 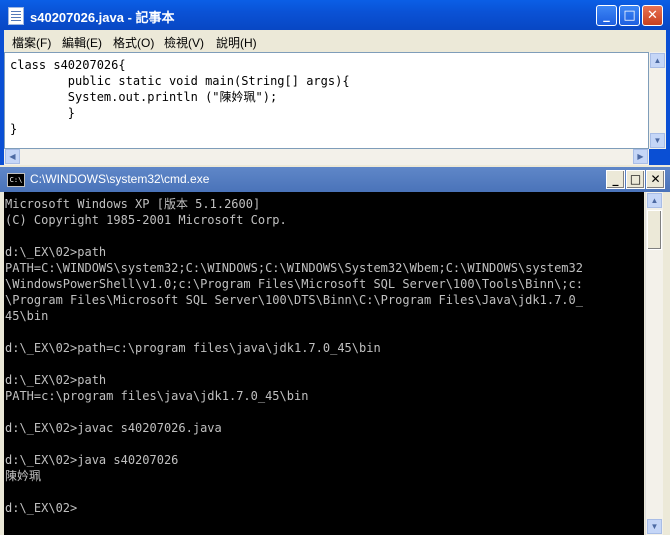 What do you see at coordinates (82, 42) in the screenshot?
I see `menu-edit: 編輯(E)` at bounding box center [82, 42].